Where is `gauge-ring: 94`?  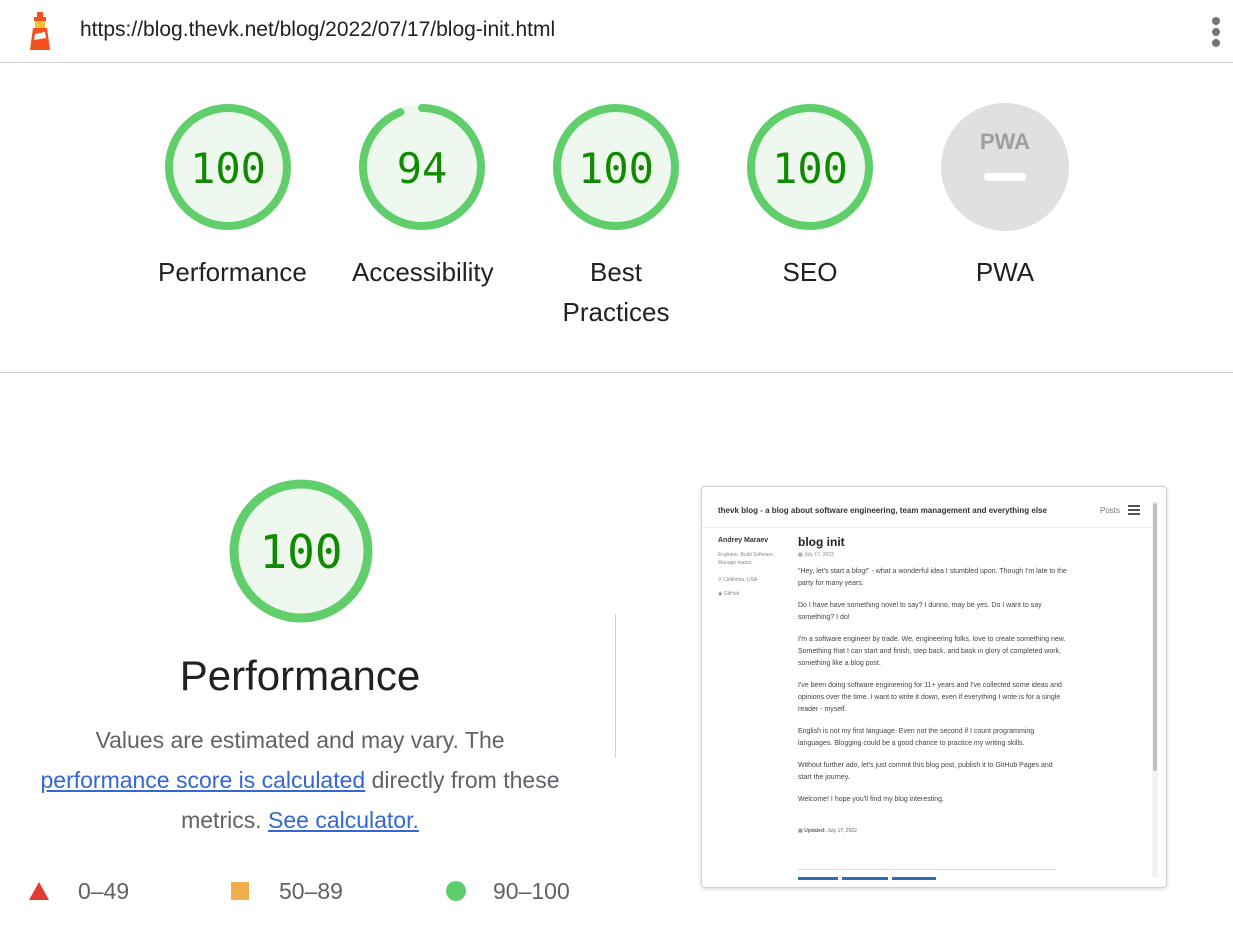 gauge-ring: 94 is located at coordinates (422, 167).